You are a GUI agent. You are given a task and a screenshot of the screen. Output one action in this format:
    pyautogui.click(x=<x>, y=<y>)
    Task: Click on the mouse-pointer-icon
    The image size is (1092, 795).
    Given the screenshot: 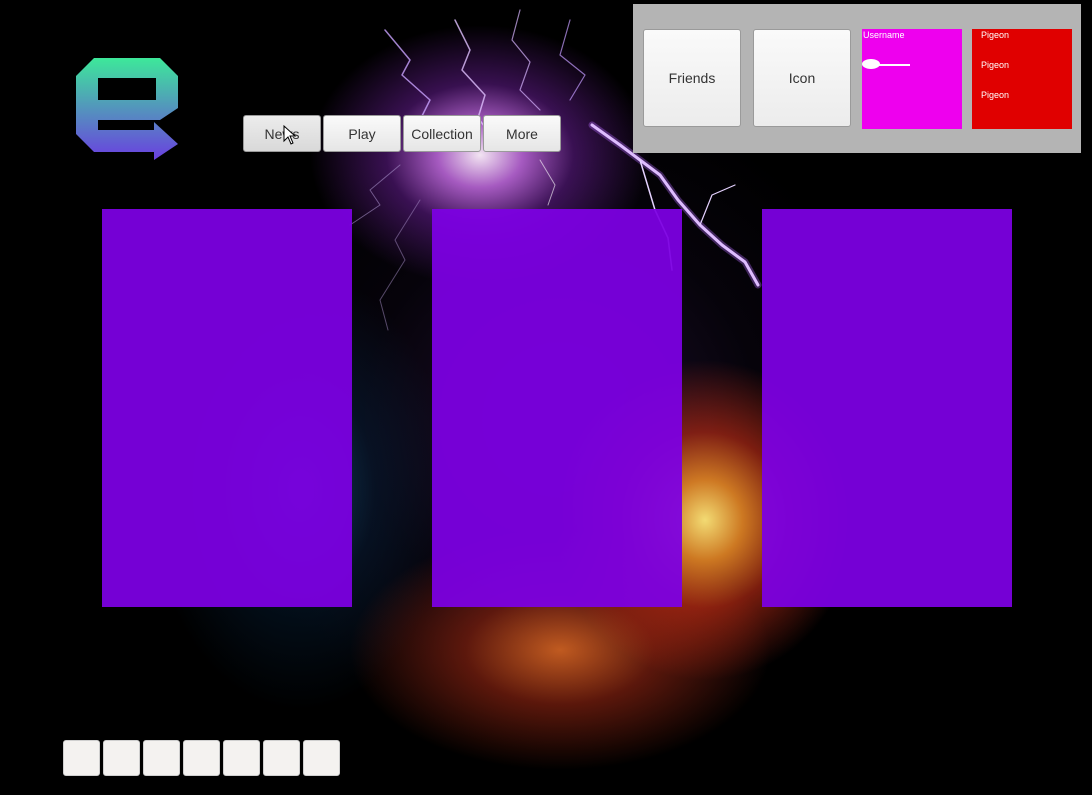 What is the action you would take?
    pyautogui.click(x=290, y=135)
    